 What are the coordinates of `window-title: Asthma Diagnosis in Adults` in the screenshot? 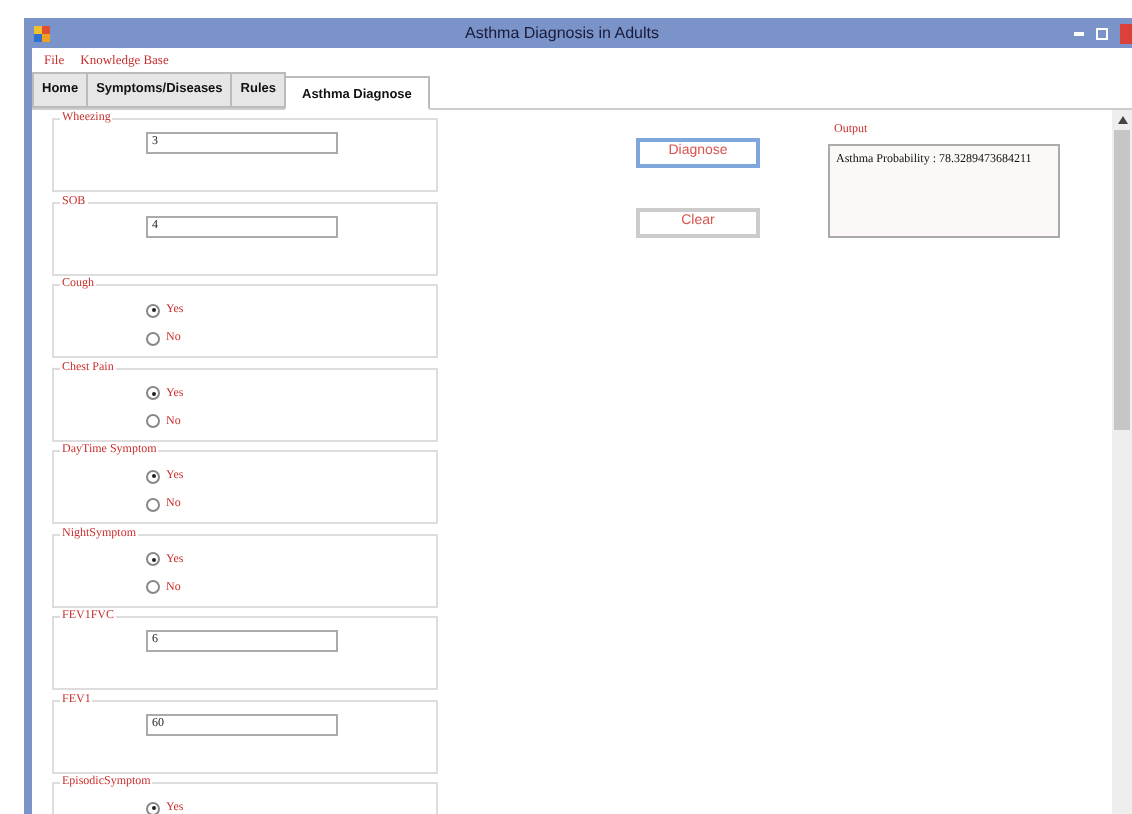 It's located at (562, 33).